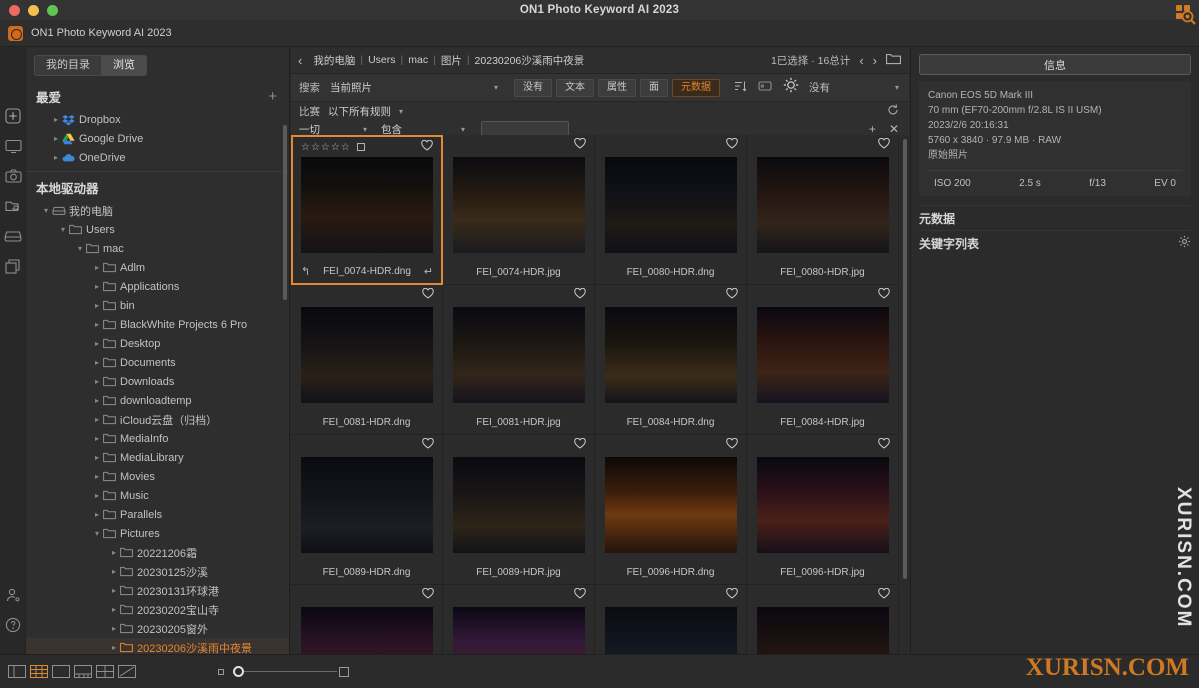  What do you see at coordinates (654, 87) in the screenshot?
I see `filter-segment-faces: 面` at bounding box center [654, 87].